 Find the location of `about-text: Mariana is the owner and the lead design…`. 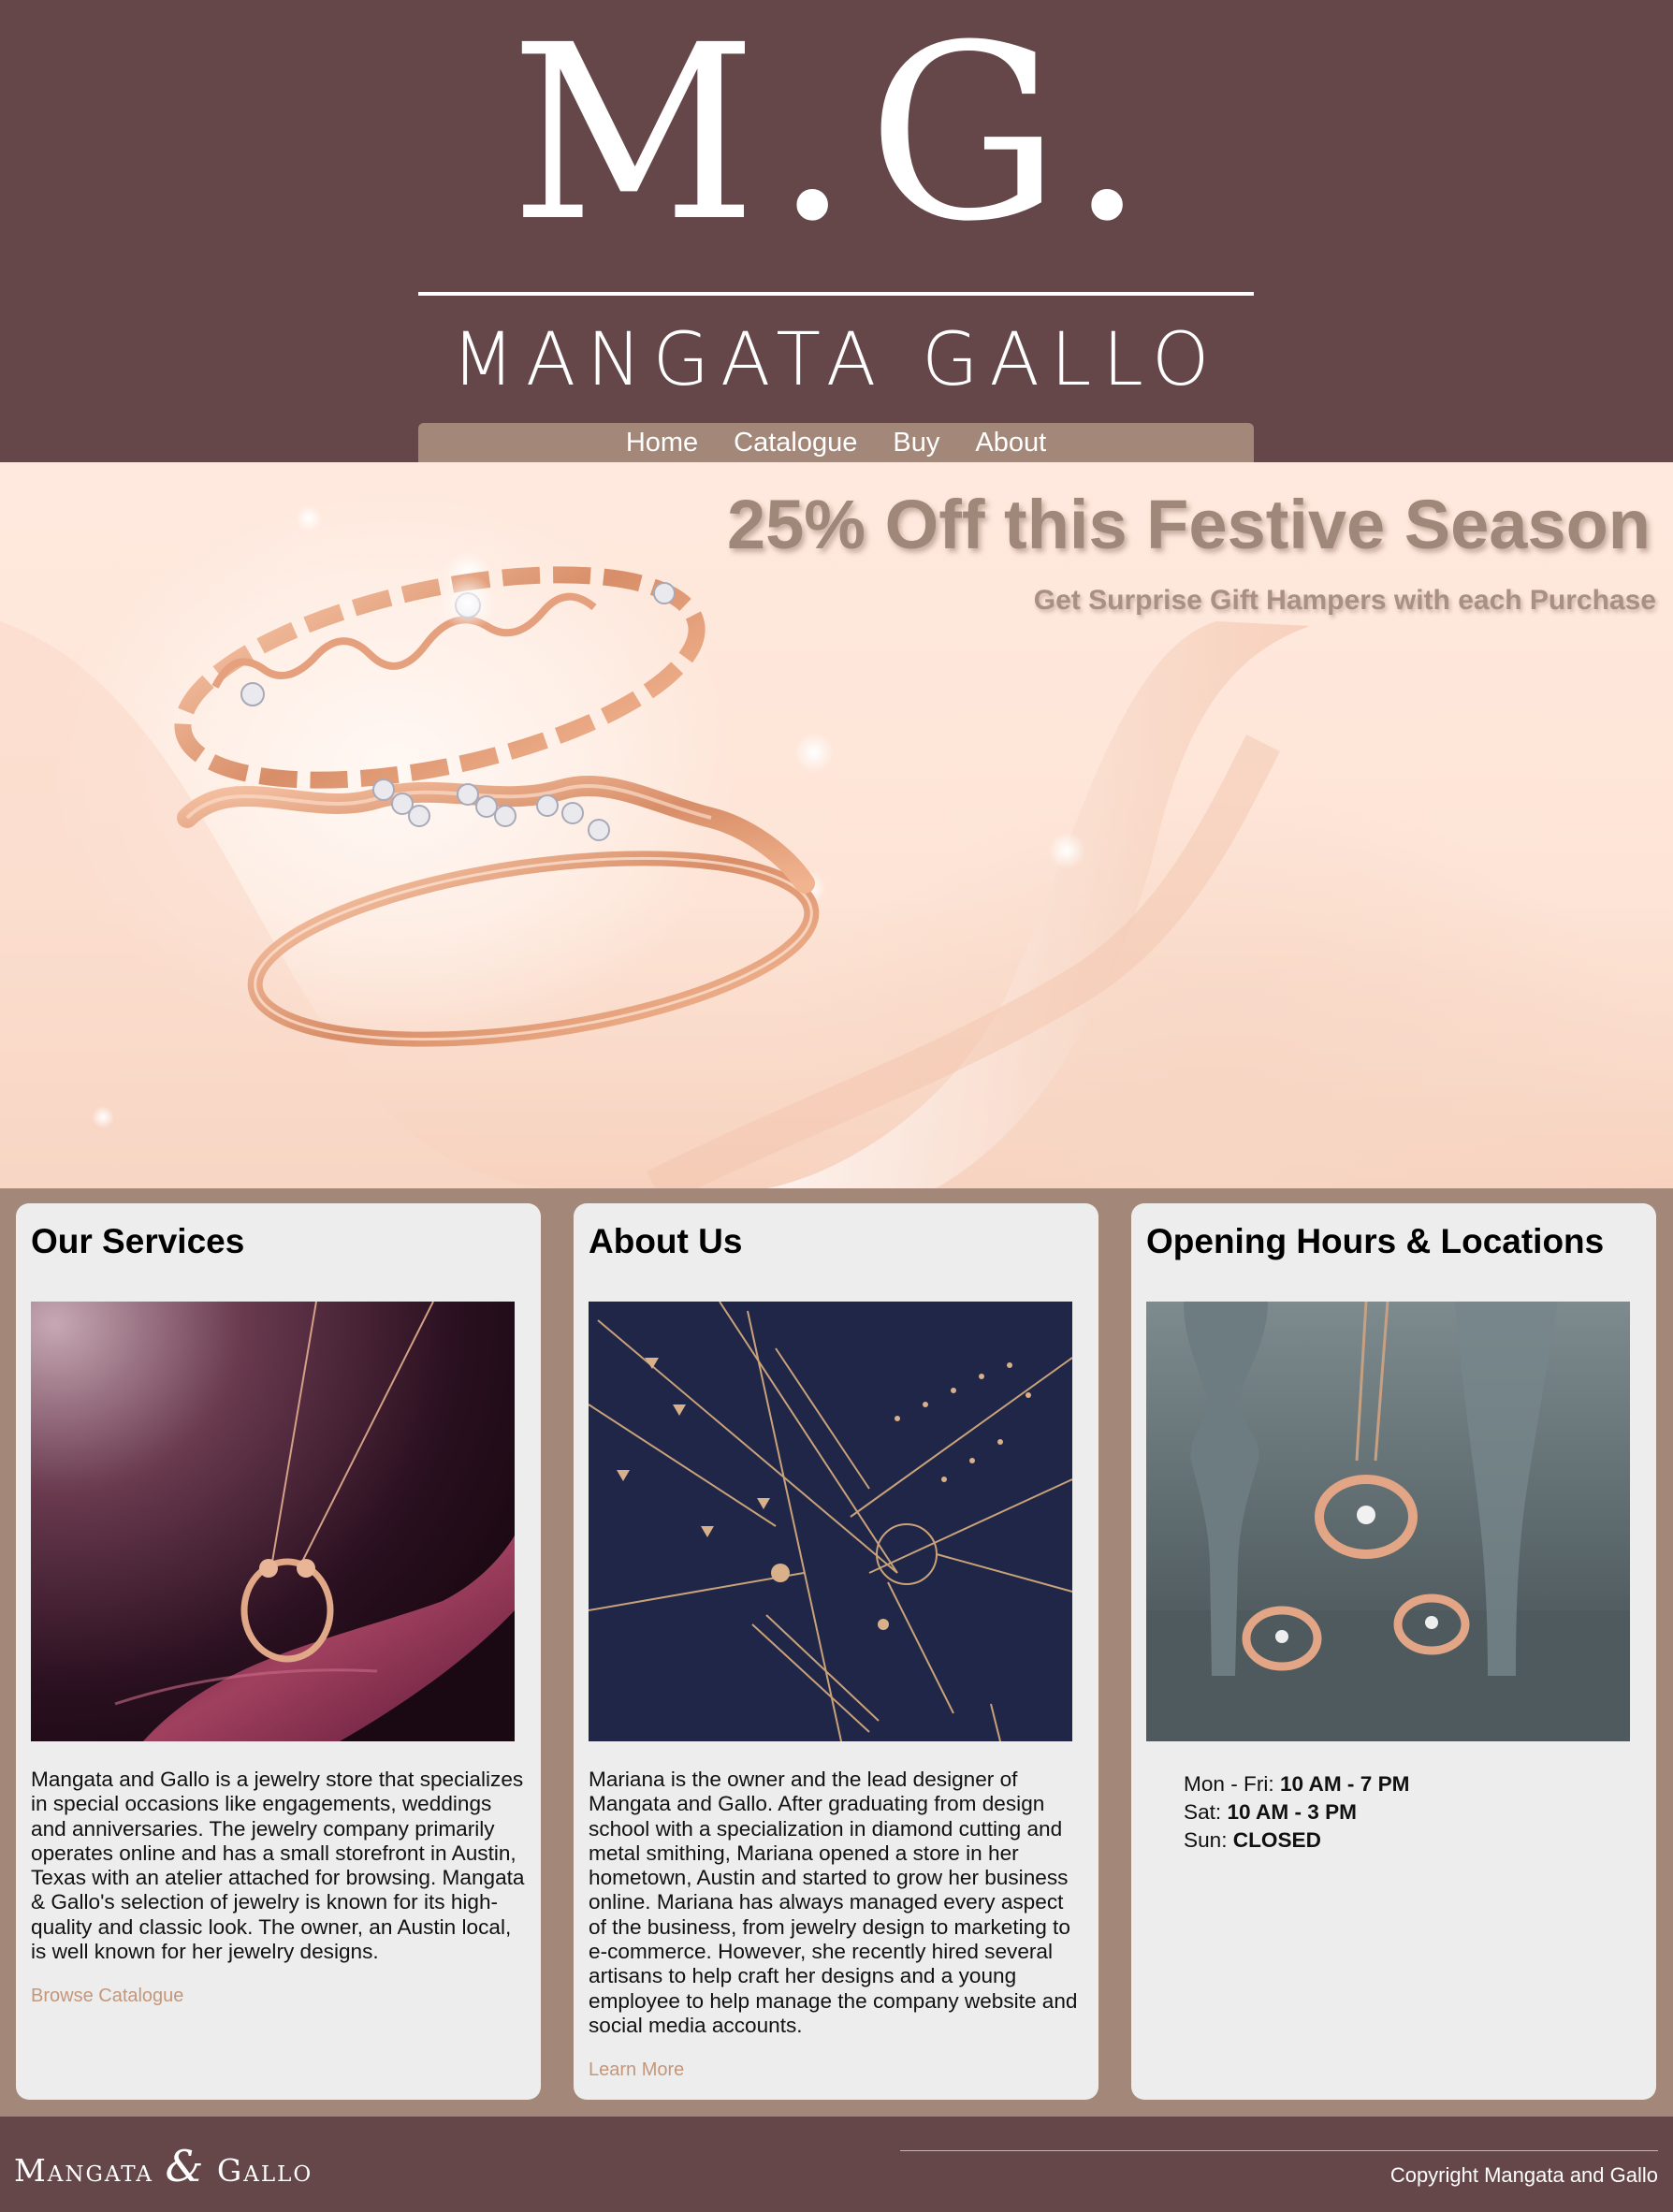

about-text: Mariana is the owner and the lead design… is located at coordinates (833, 1902).